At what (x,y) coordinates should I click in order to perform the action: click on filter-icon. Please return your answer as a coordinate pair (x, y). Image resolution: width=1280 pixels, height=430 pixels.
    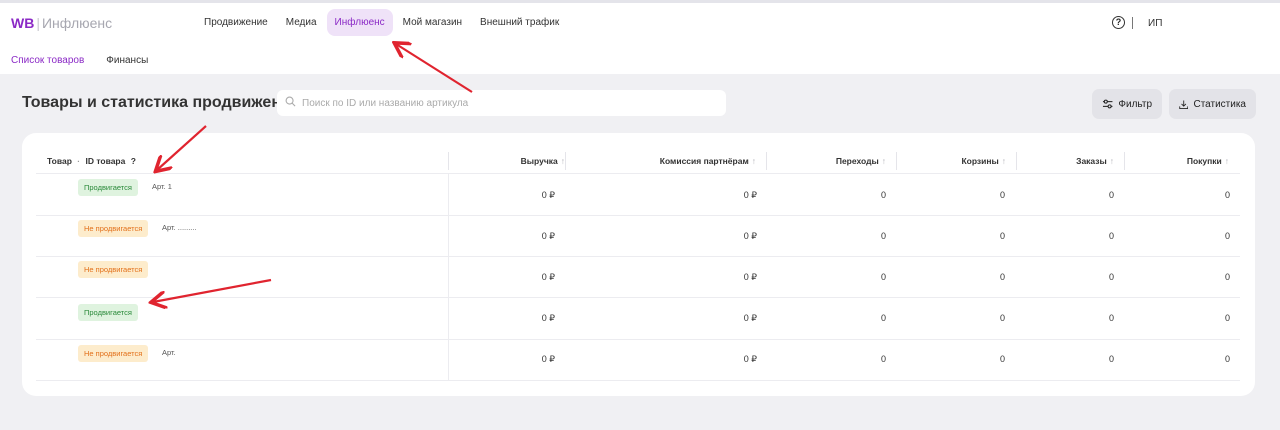
    Looking at the image, I should click on (1107, 104).